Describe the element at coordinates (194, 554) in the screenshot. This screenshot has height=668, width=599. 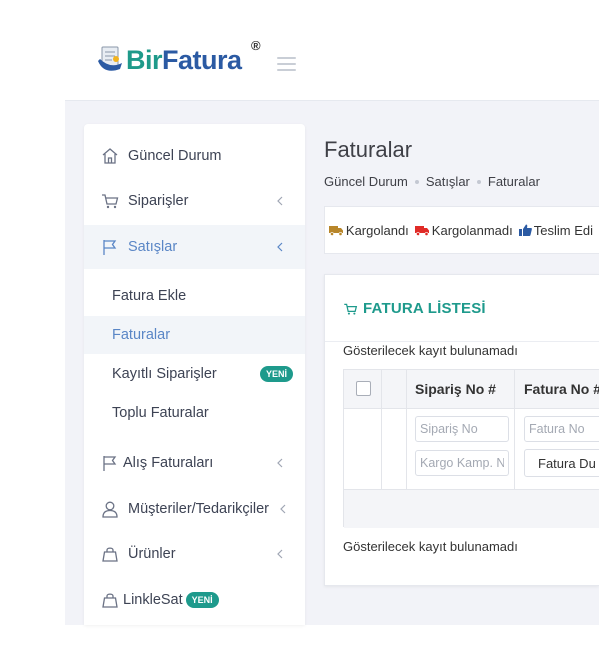
I see `sidebar-item-urunler: Ürünler` at that location.